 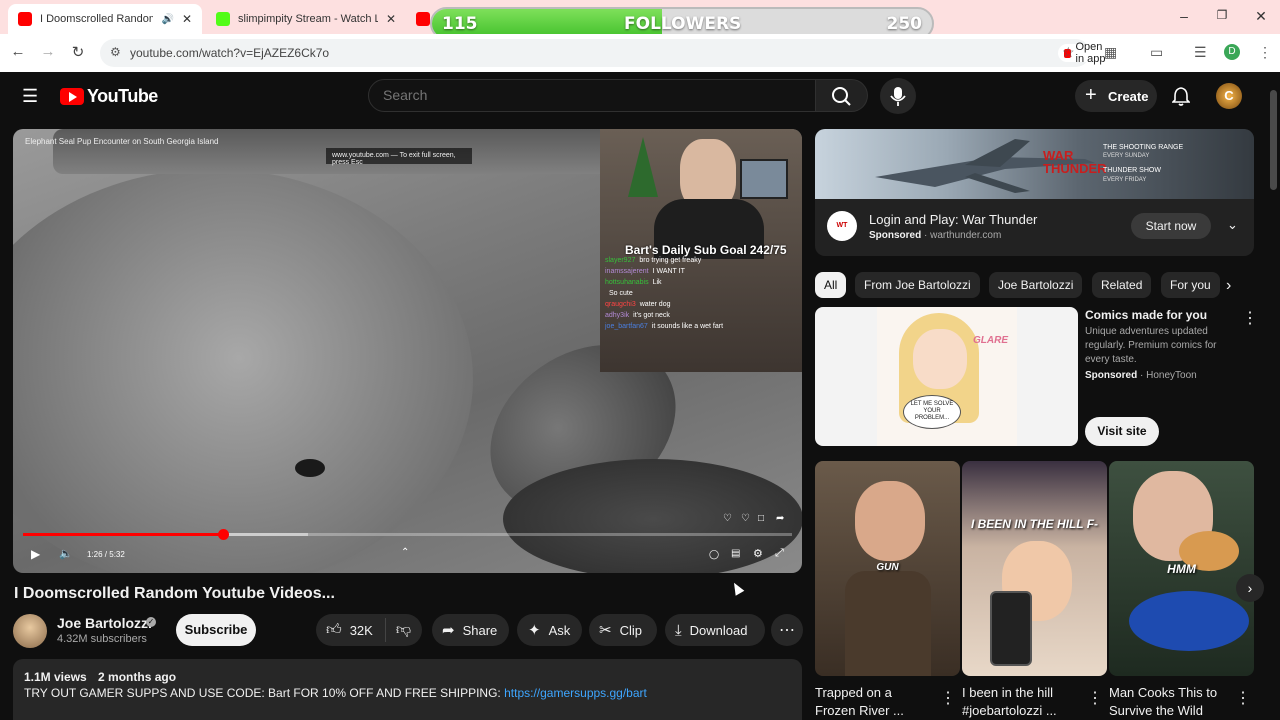 I want to click on thumbs-up-icon: 👍︎, so click(x=334, y=629).